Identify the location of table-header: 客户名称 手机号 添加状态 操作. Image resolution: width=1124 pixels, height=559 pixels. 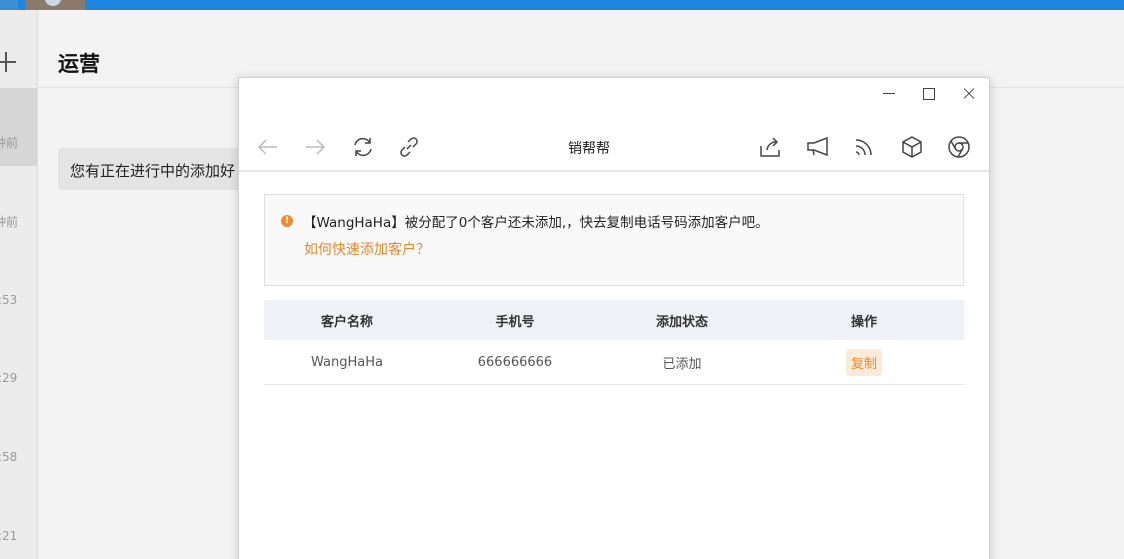
(614, 320).